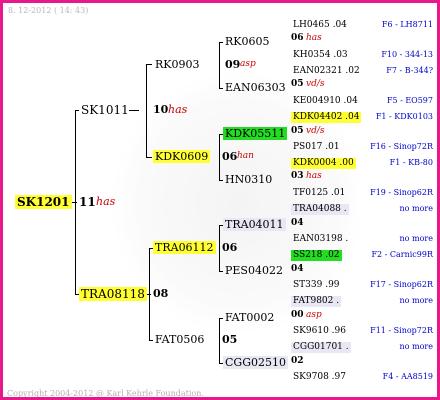 The width and height of the screenshot is (440, 400). What do you see at coordinates (416, 301) in the screenshot?
I see `l4-13-side: no more` at bounding box center [416, 301].